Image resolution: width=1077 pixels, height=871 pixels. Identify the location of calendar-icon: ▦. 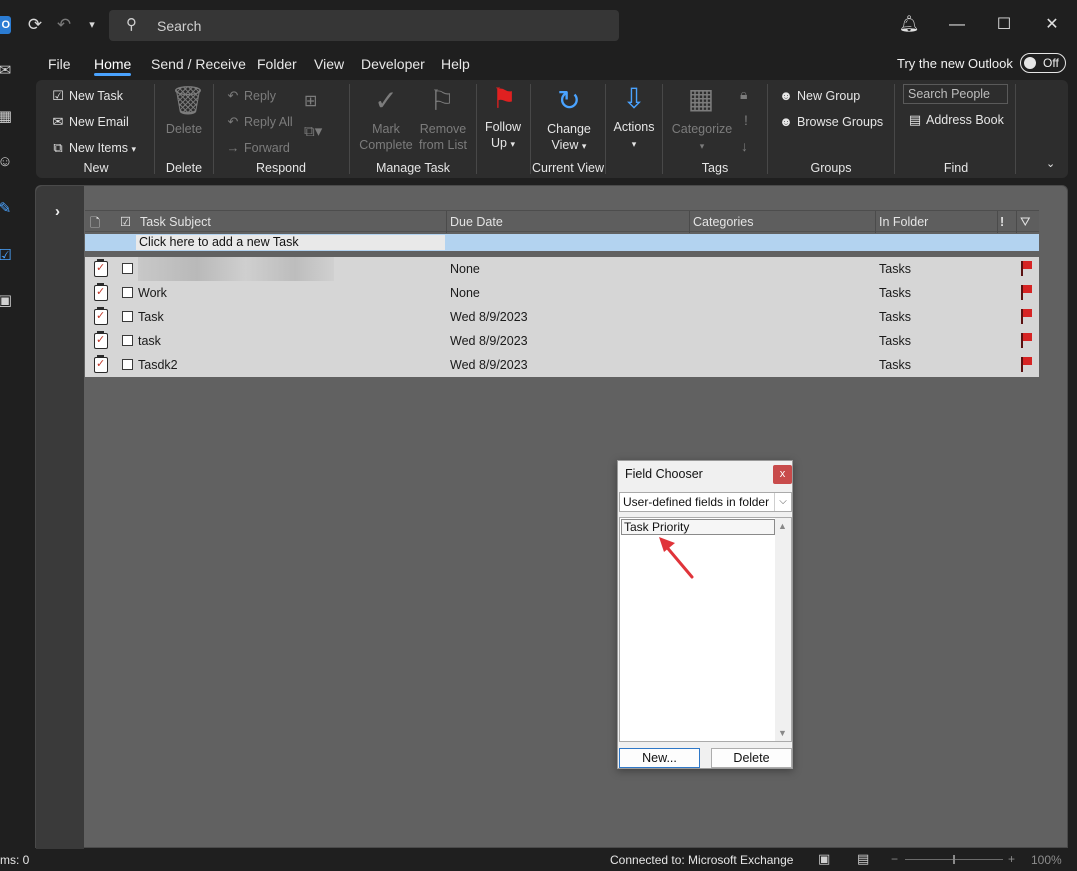
(7, 117).